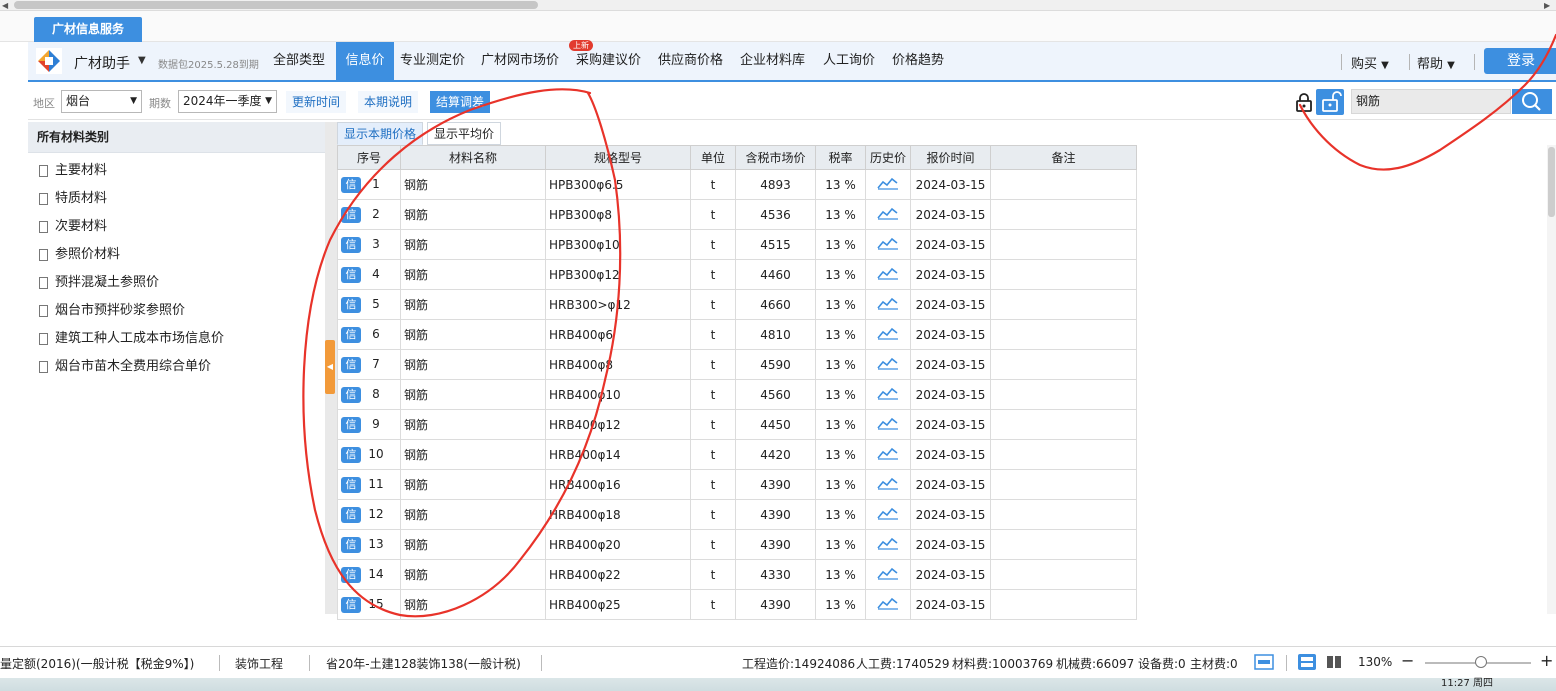 The image size is (1556, 691). I want to click on brand-name: 广材助手, so click(102, 63).